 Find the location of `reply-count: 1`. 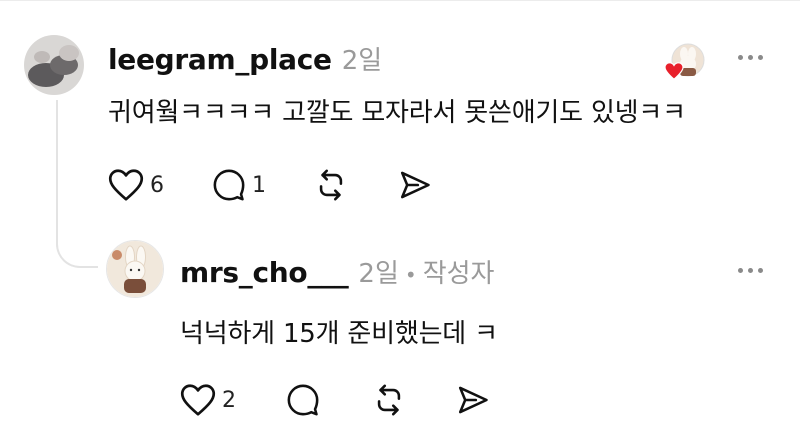

reply-count: 1 is located at coordinates (259, 185).